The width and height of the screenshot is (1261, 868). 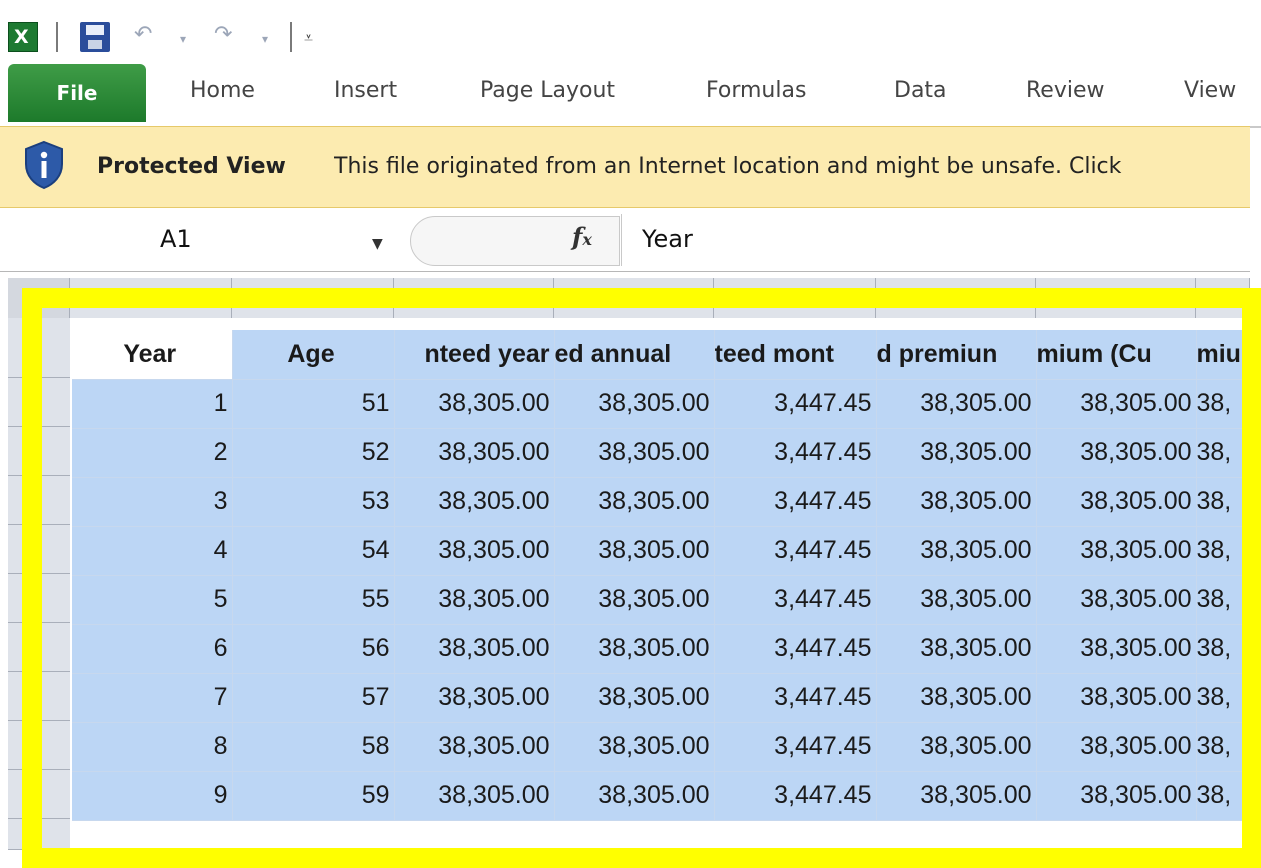 What do you see at coordinates (152, 698) in the screenshot?
I see `table-cell: 7` at bounding box center [152, 698].